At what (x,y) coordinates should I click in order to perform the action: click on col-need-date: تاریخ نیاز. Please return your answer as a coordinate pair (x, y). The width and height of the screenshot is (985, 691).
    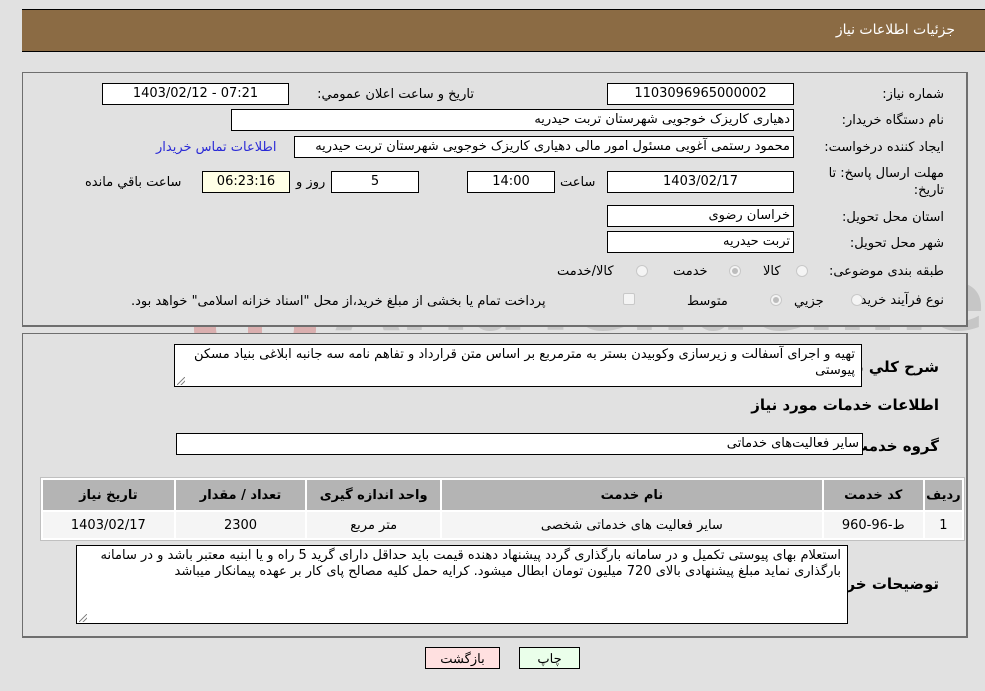
    Looking at the image, I should click on (108, 495).